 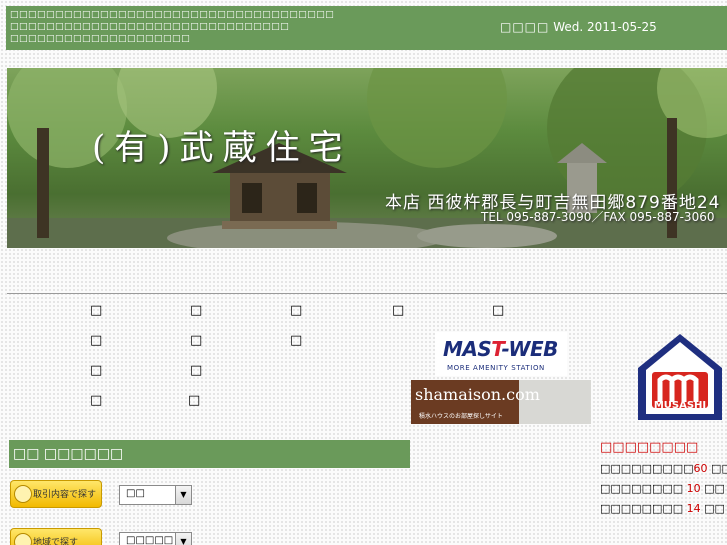 What do you see at coordinates (296, 340) in the screenshot?
I see `nav-item-8: □` at bounding box center [296, 340].